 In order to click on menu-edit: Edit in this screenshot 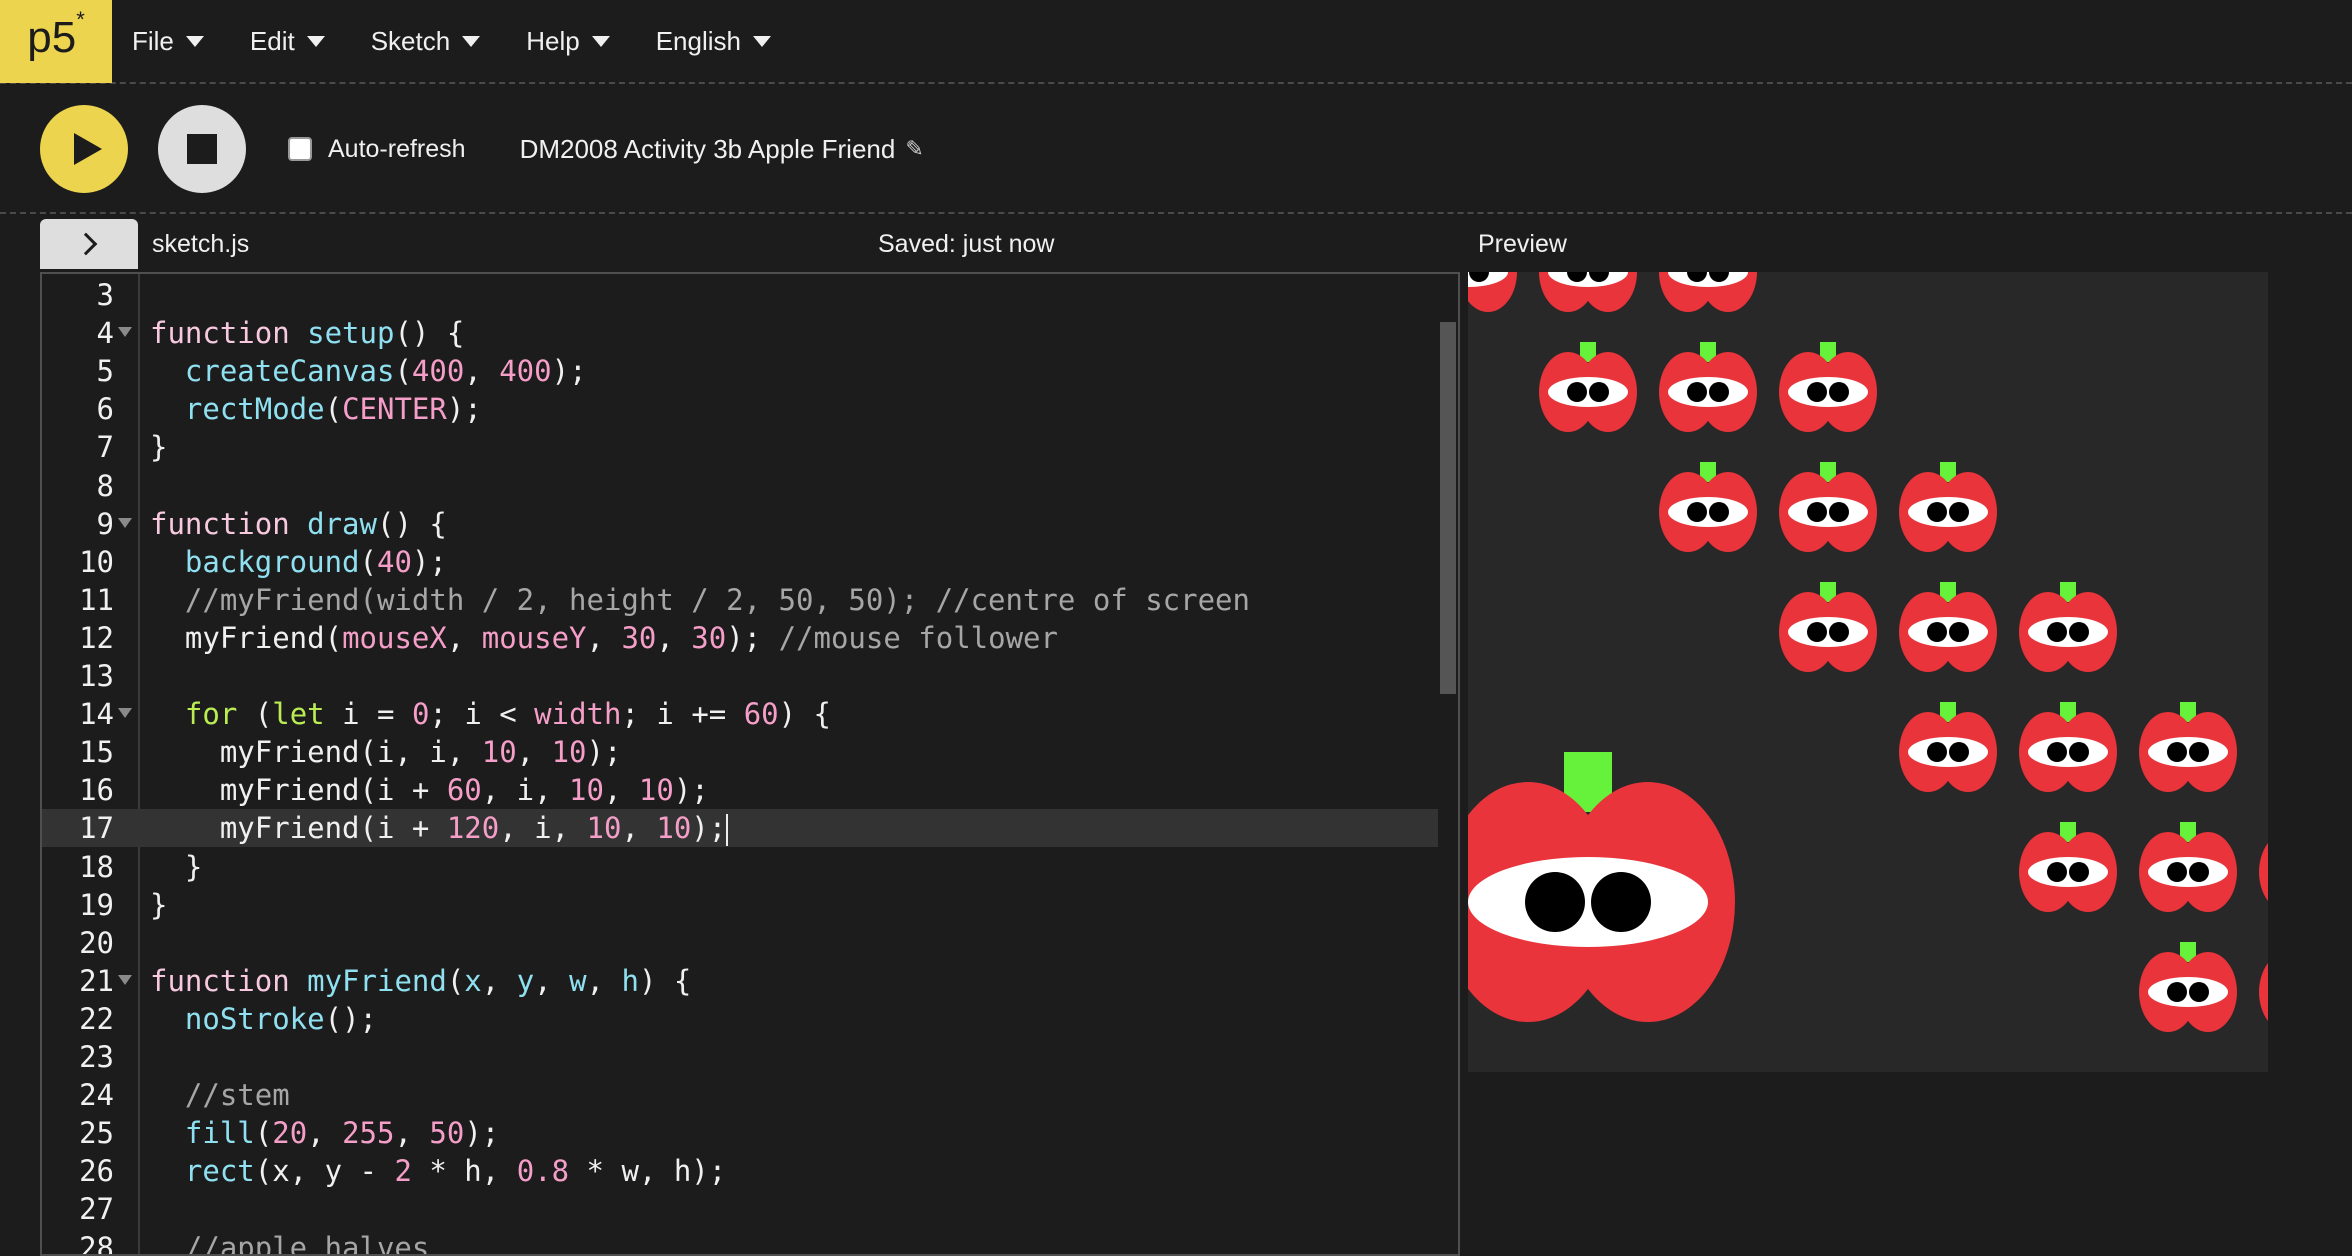, I will do `click(287, 41)`.